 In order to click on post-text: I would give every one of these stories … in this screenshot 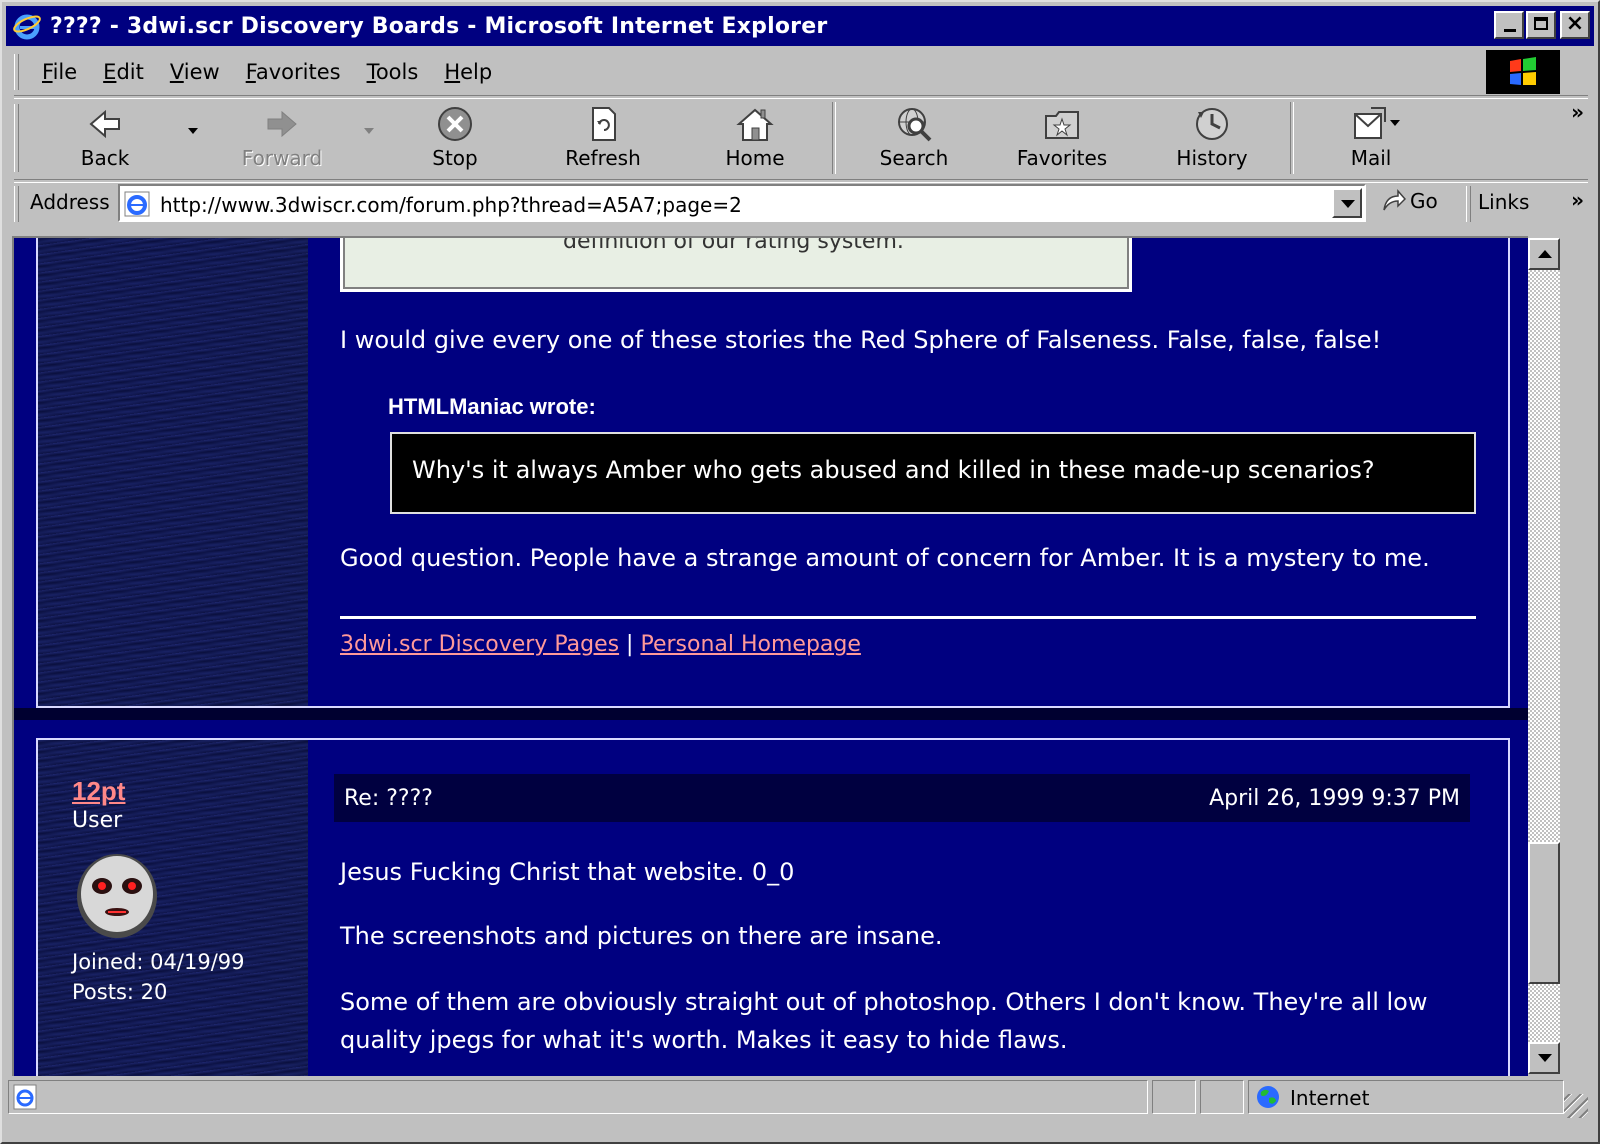, I will do `click(861, 340)`.